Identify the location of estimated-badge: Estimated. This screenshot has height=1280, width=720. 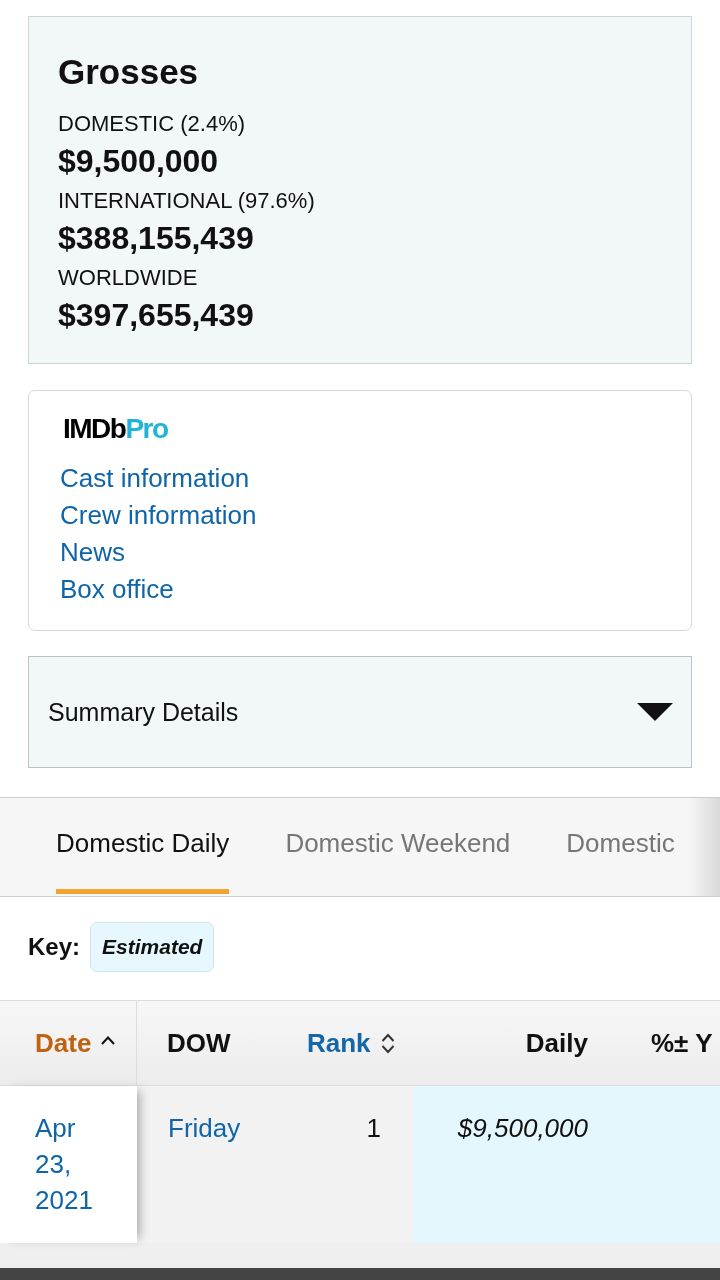
(152, 947).